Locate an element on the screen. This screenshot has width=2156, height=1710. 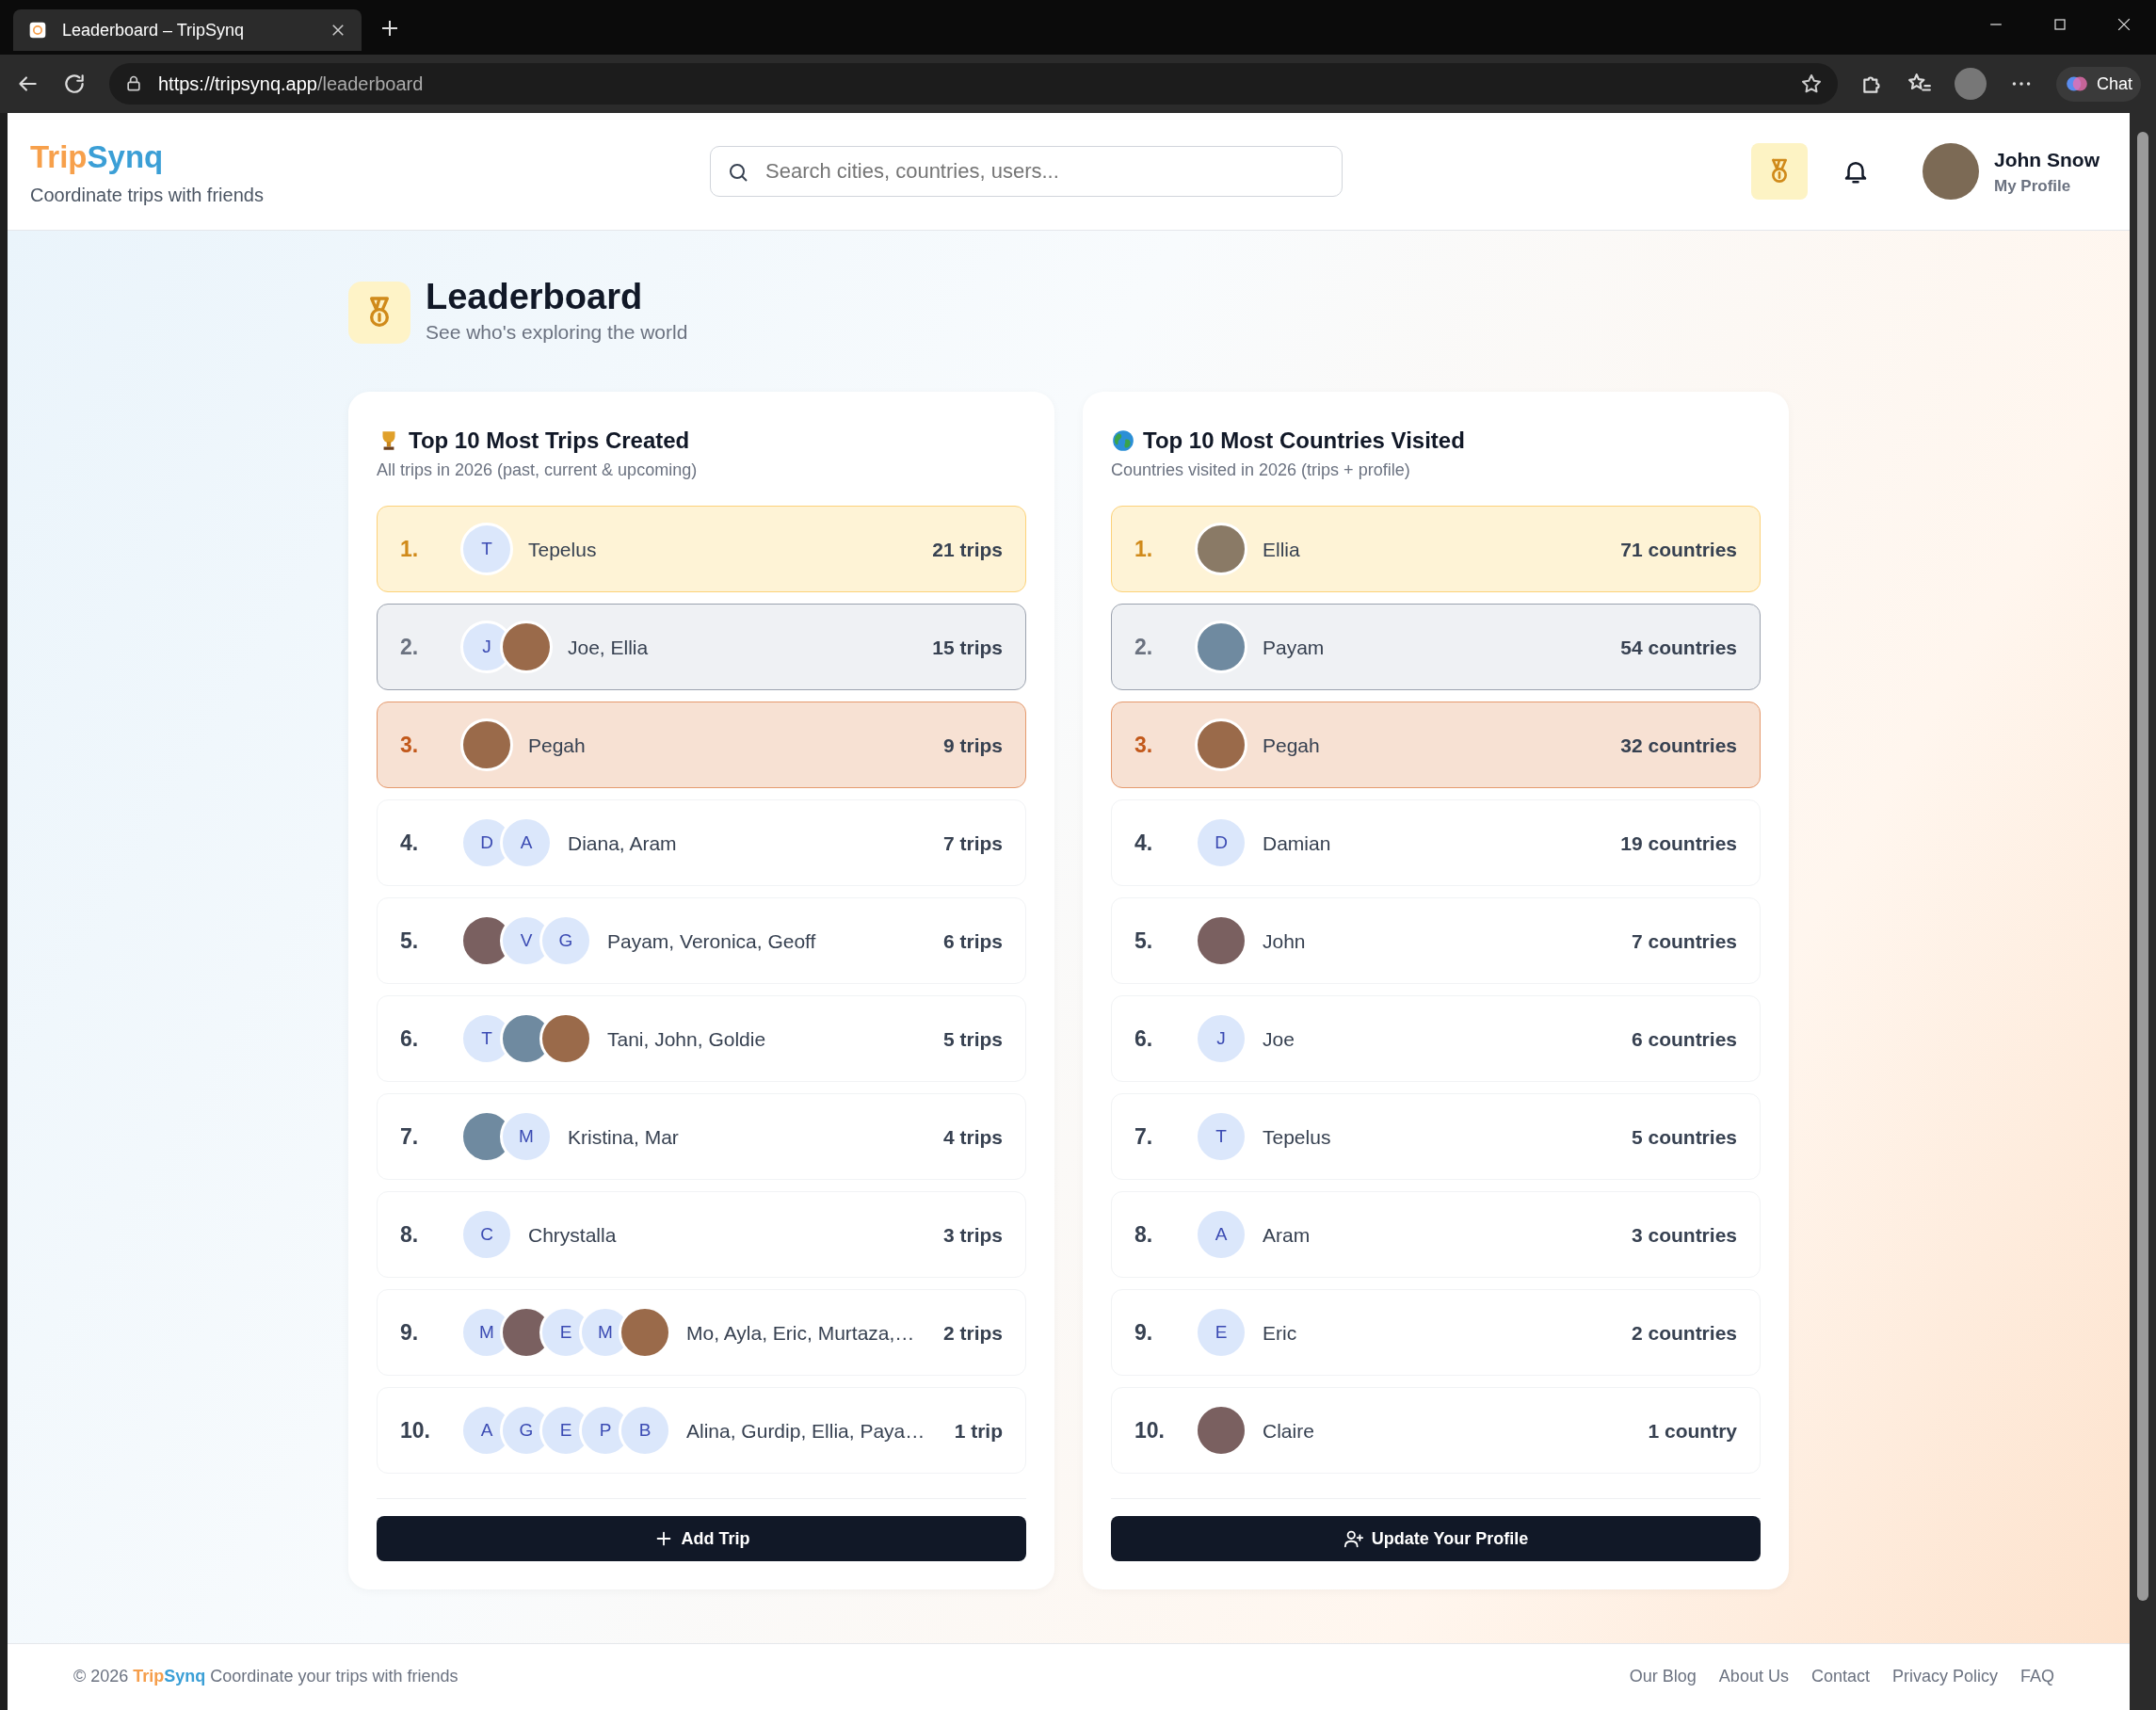
user-names: Payam is located at coordinates (1294, 647).